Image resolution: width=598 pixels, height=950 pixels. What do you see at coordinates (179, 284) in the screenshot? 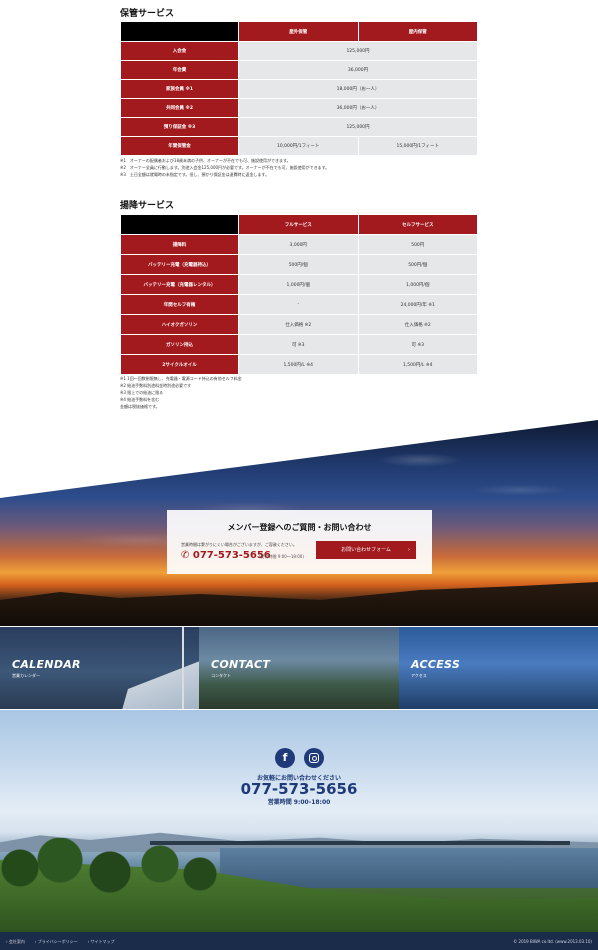
I see `row-label: バッテリー充電（充電器レンタル）` at bounding box center [179, 284].